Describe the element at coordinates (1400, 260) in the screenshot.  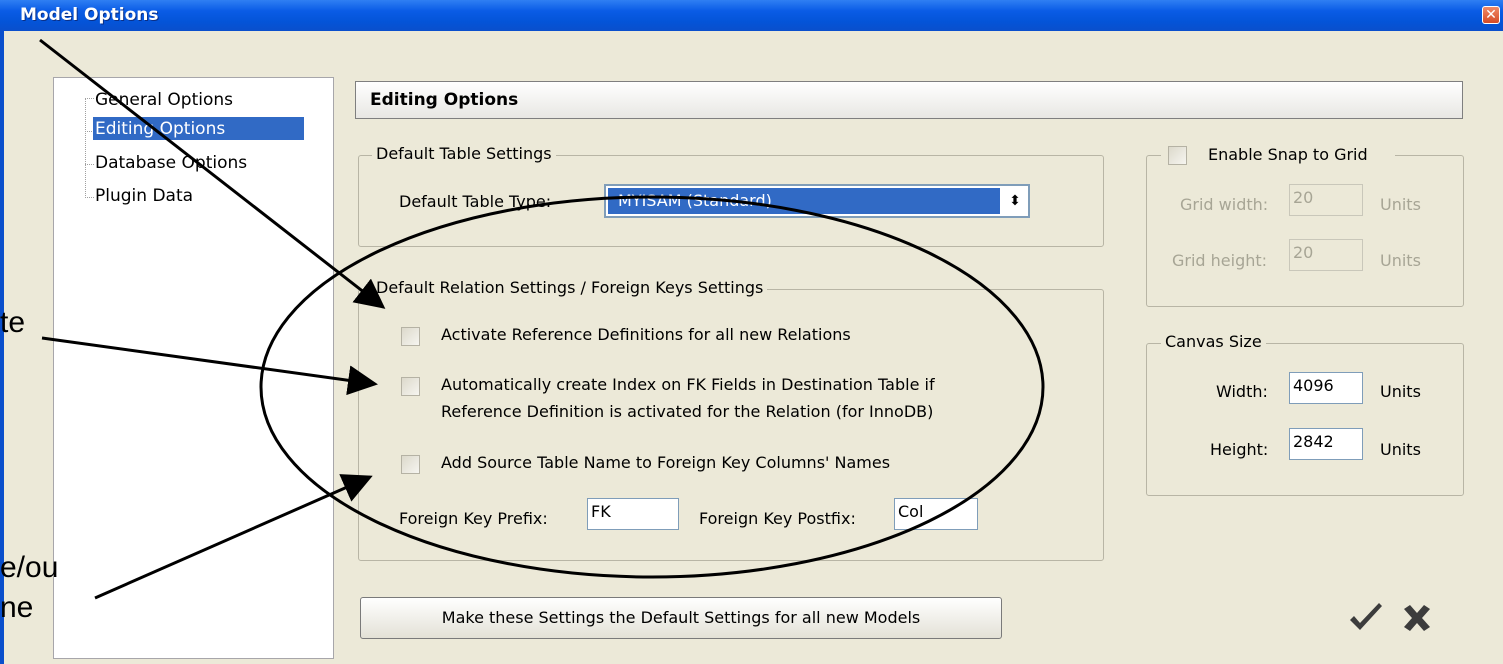
I see `grid-height-units: Units` at that location.